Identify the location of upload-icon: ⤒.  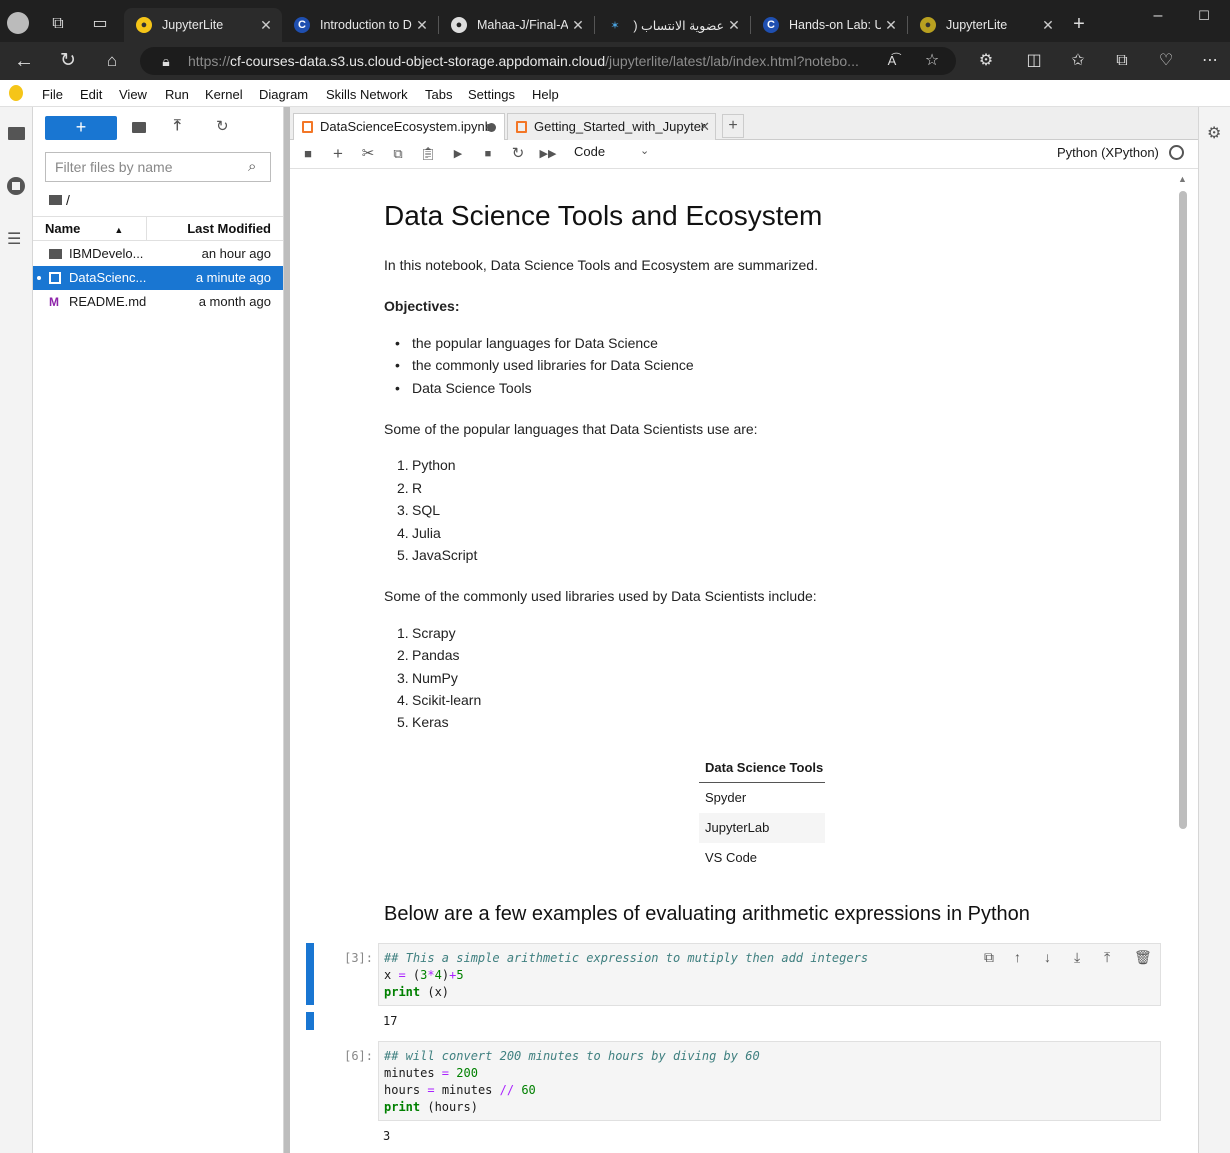
(177, 125).